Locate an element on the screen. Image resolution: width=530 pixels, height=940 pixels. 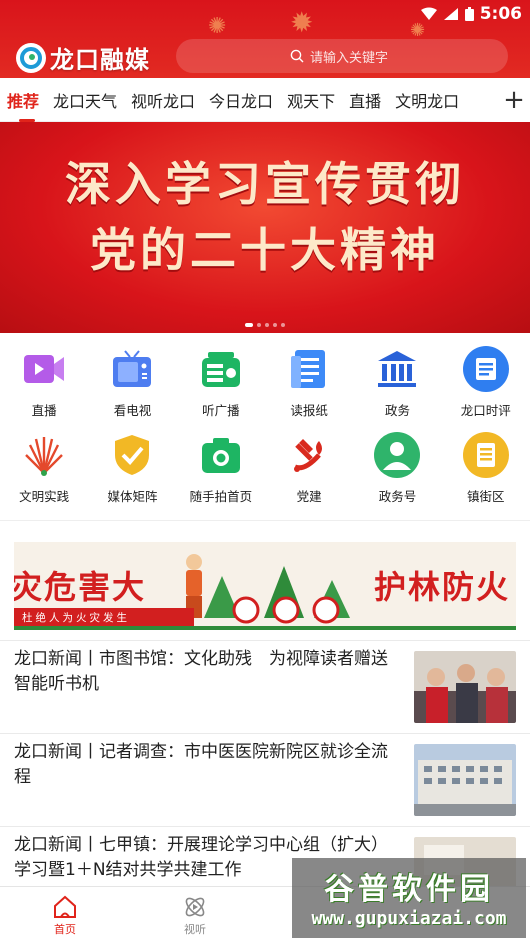
grid-item-radio: 听广播 is located at coordinates (221, 381).